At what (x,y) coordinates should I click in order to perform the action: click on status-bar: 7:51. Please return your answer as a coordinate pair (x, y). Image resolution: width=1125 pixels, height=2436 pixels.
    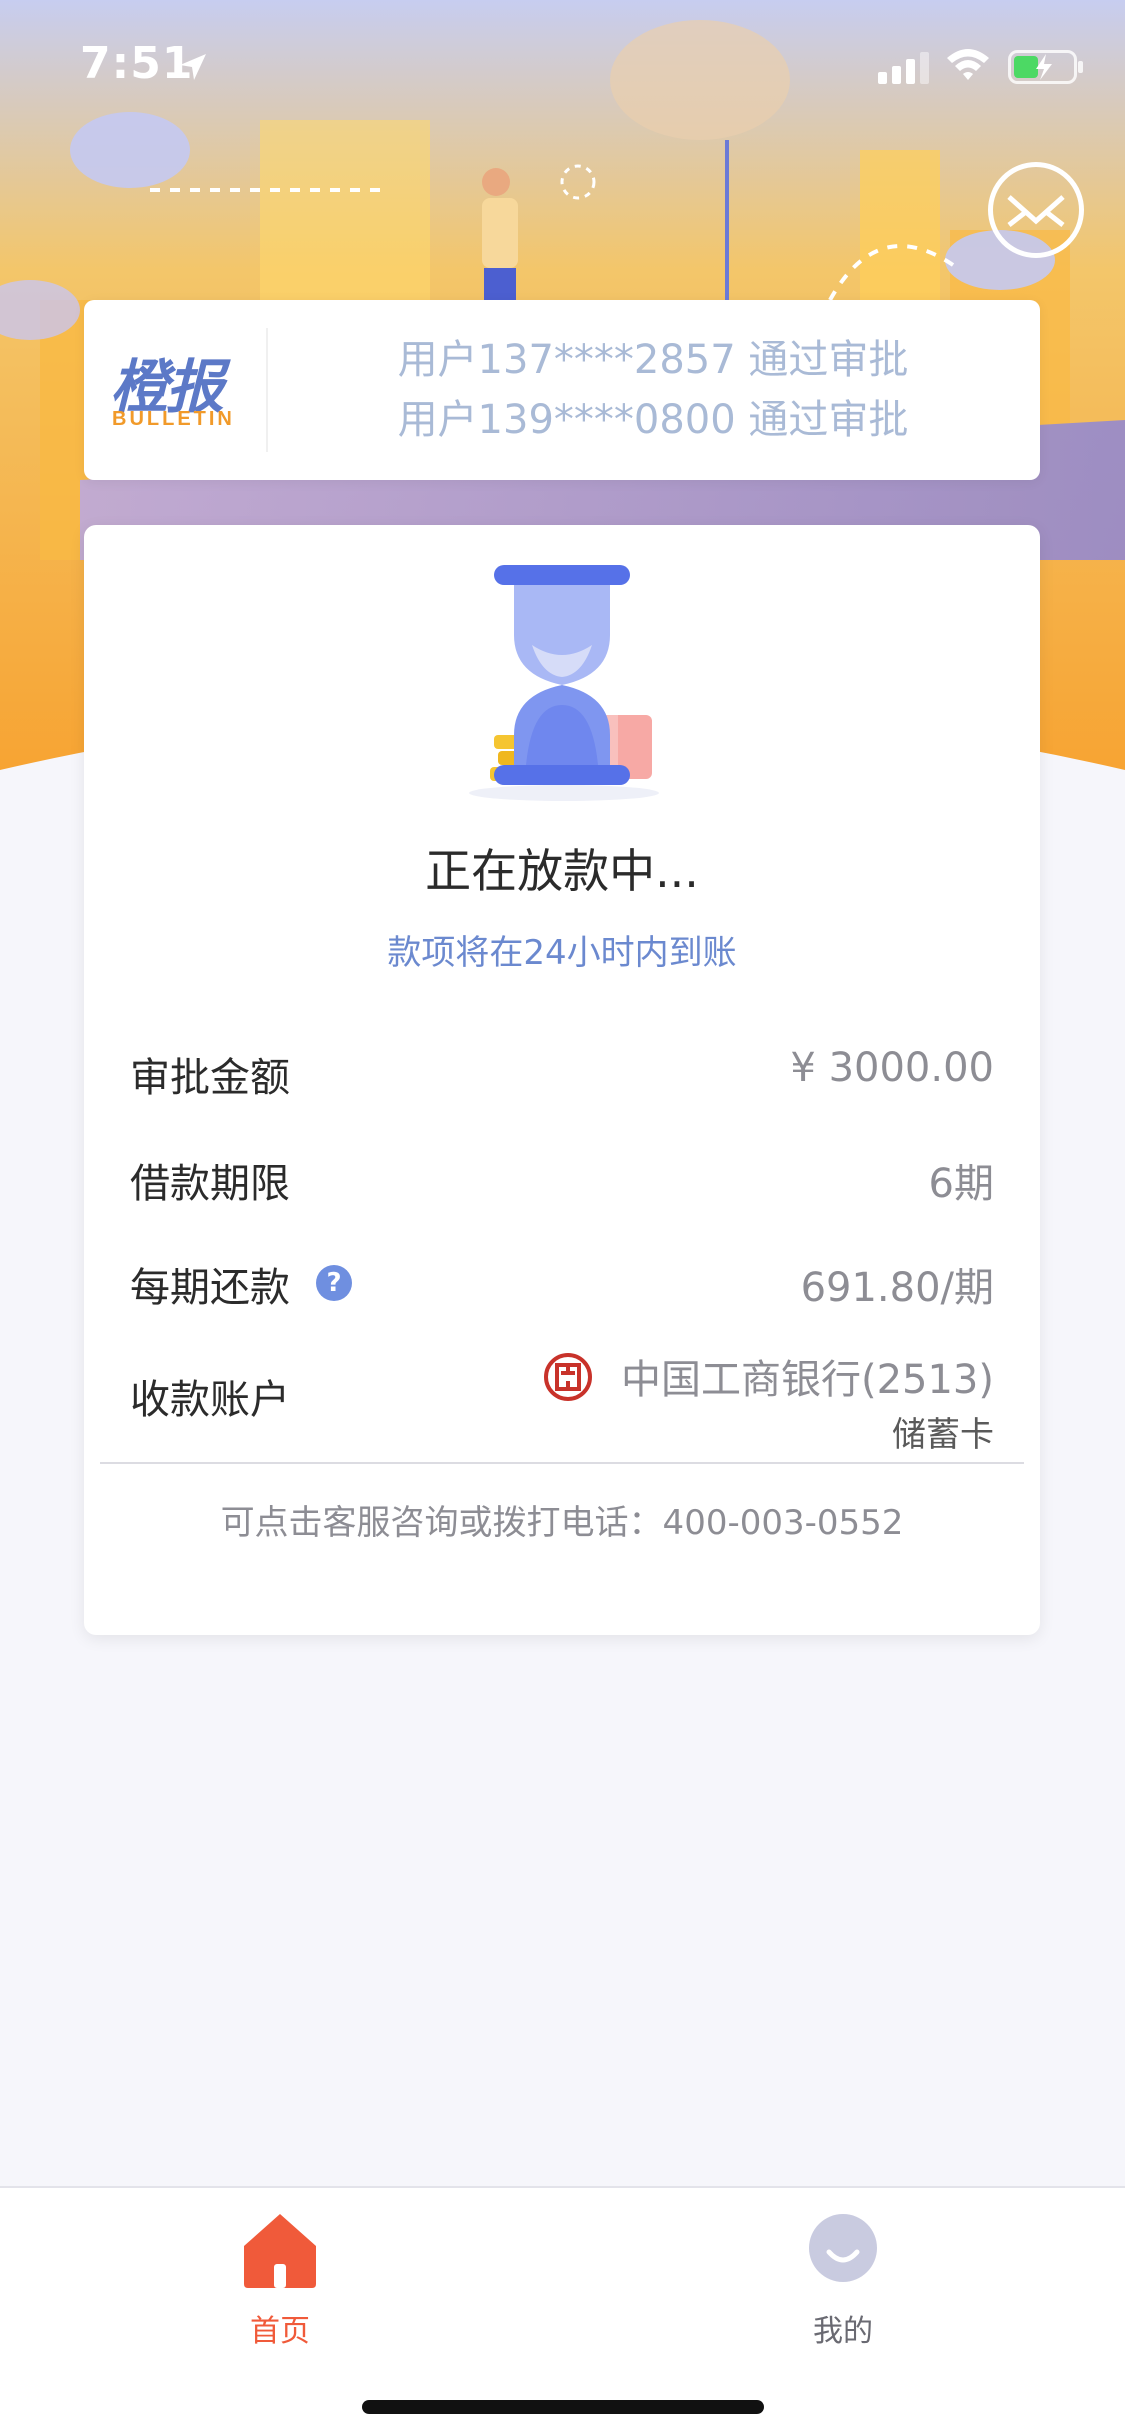
    Looking at the image, I should click on (562, 66).